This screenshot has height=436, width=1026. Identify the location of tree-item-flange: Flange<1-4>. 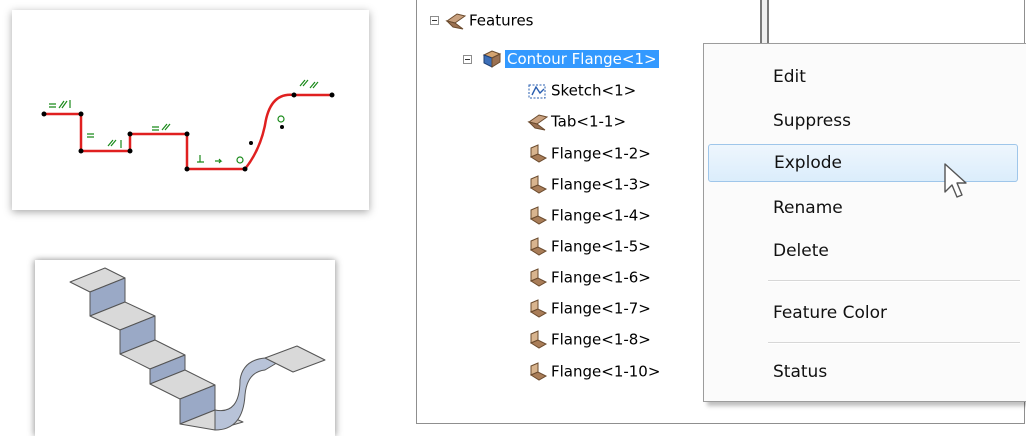
(589, 215).